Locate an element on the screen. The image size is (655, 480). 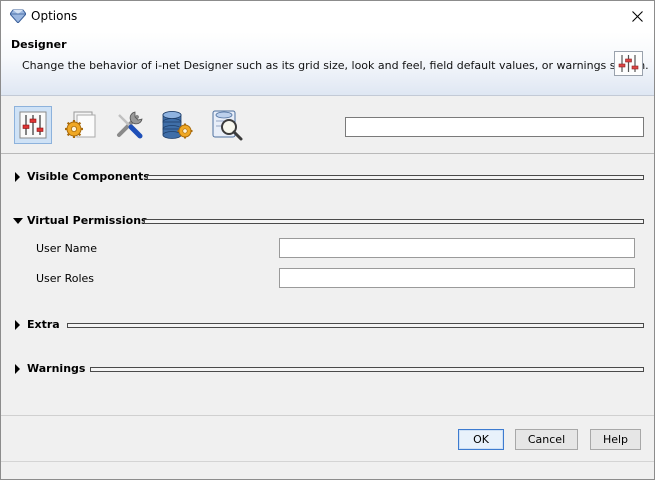
section-label: Extra is located at coordinates (43, 324).